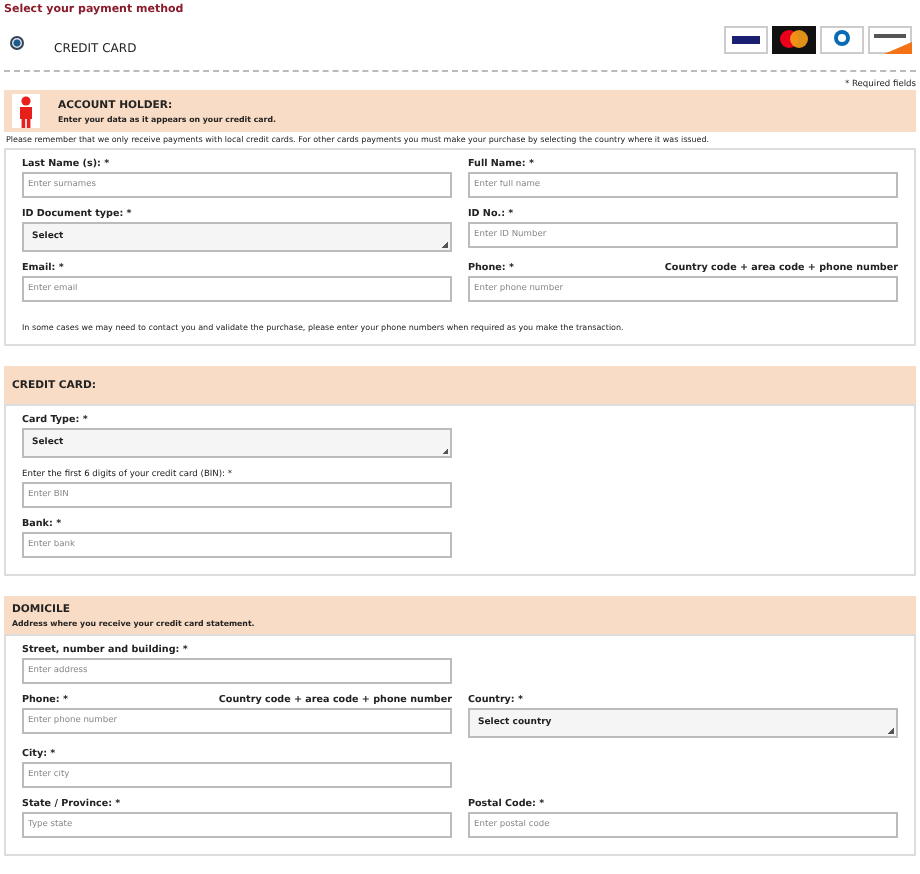  What do you see at coordinates (26, 111) in the screenshot?
I see `person-icon` at bounding box center [26, 111].